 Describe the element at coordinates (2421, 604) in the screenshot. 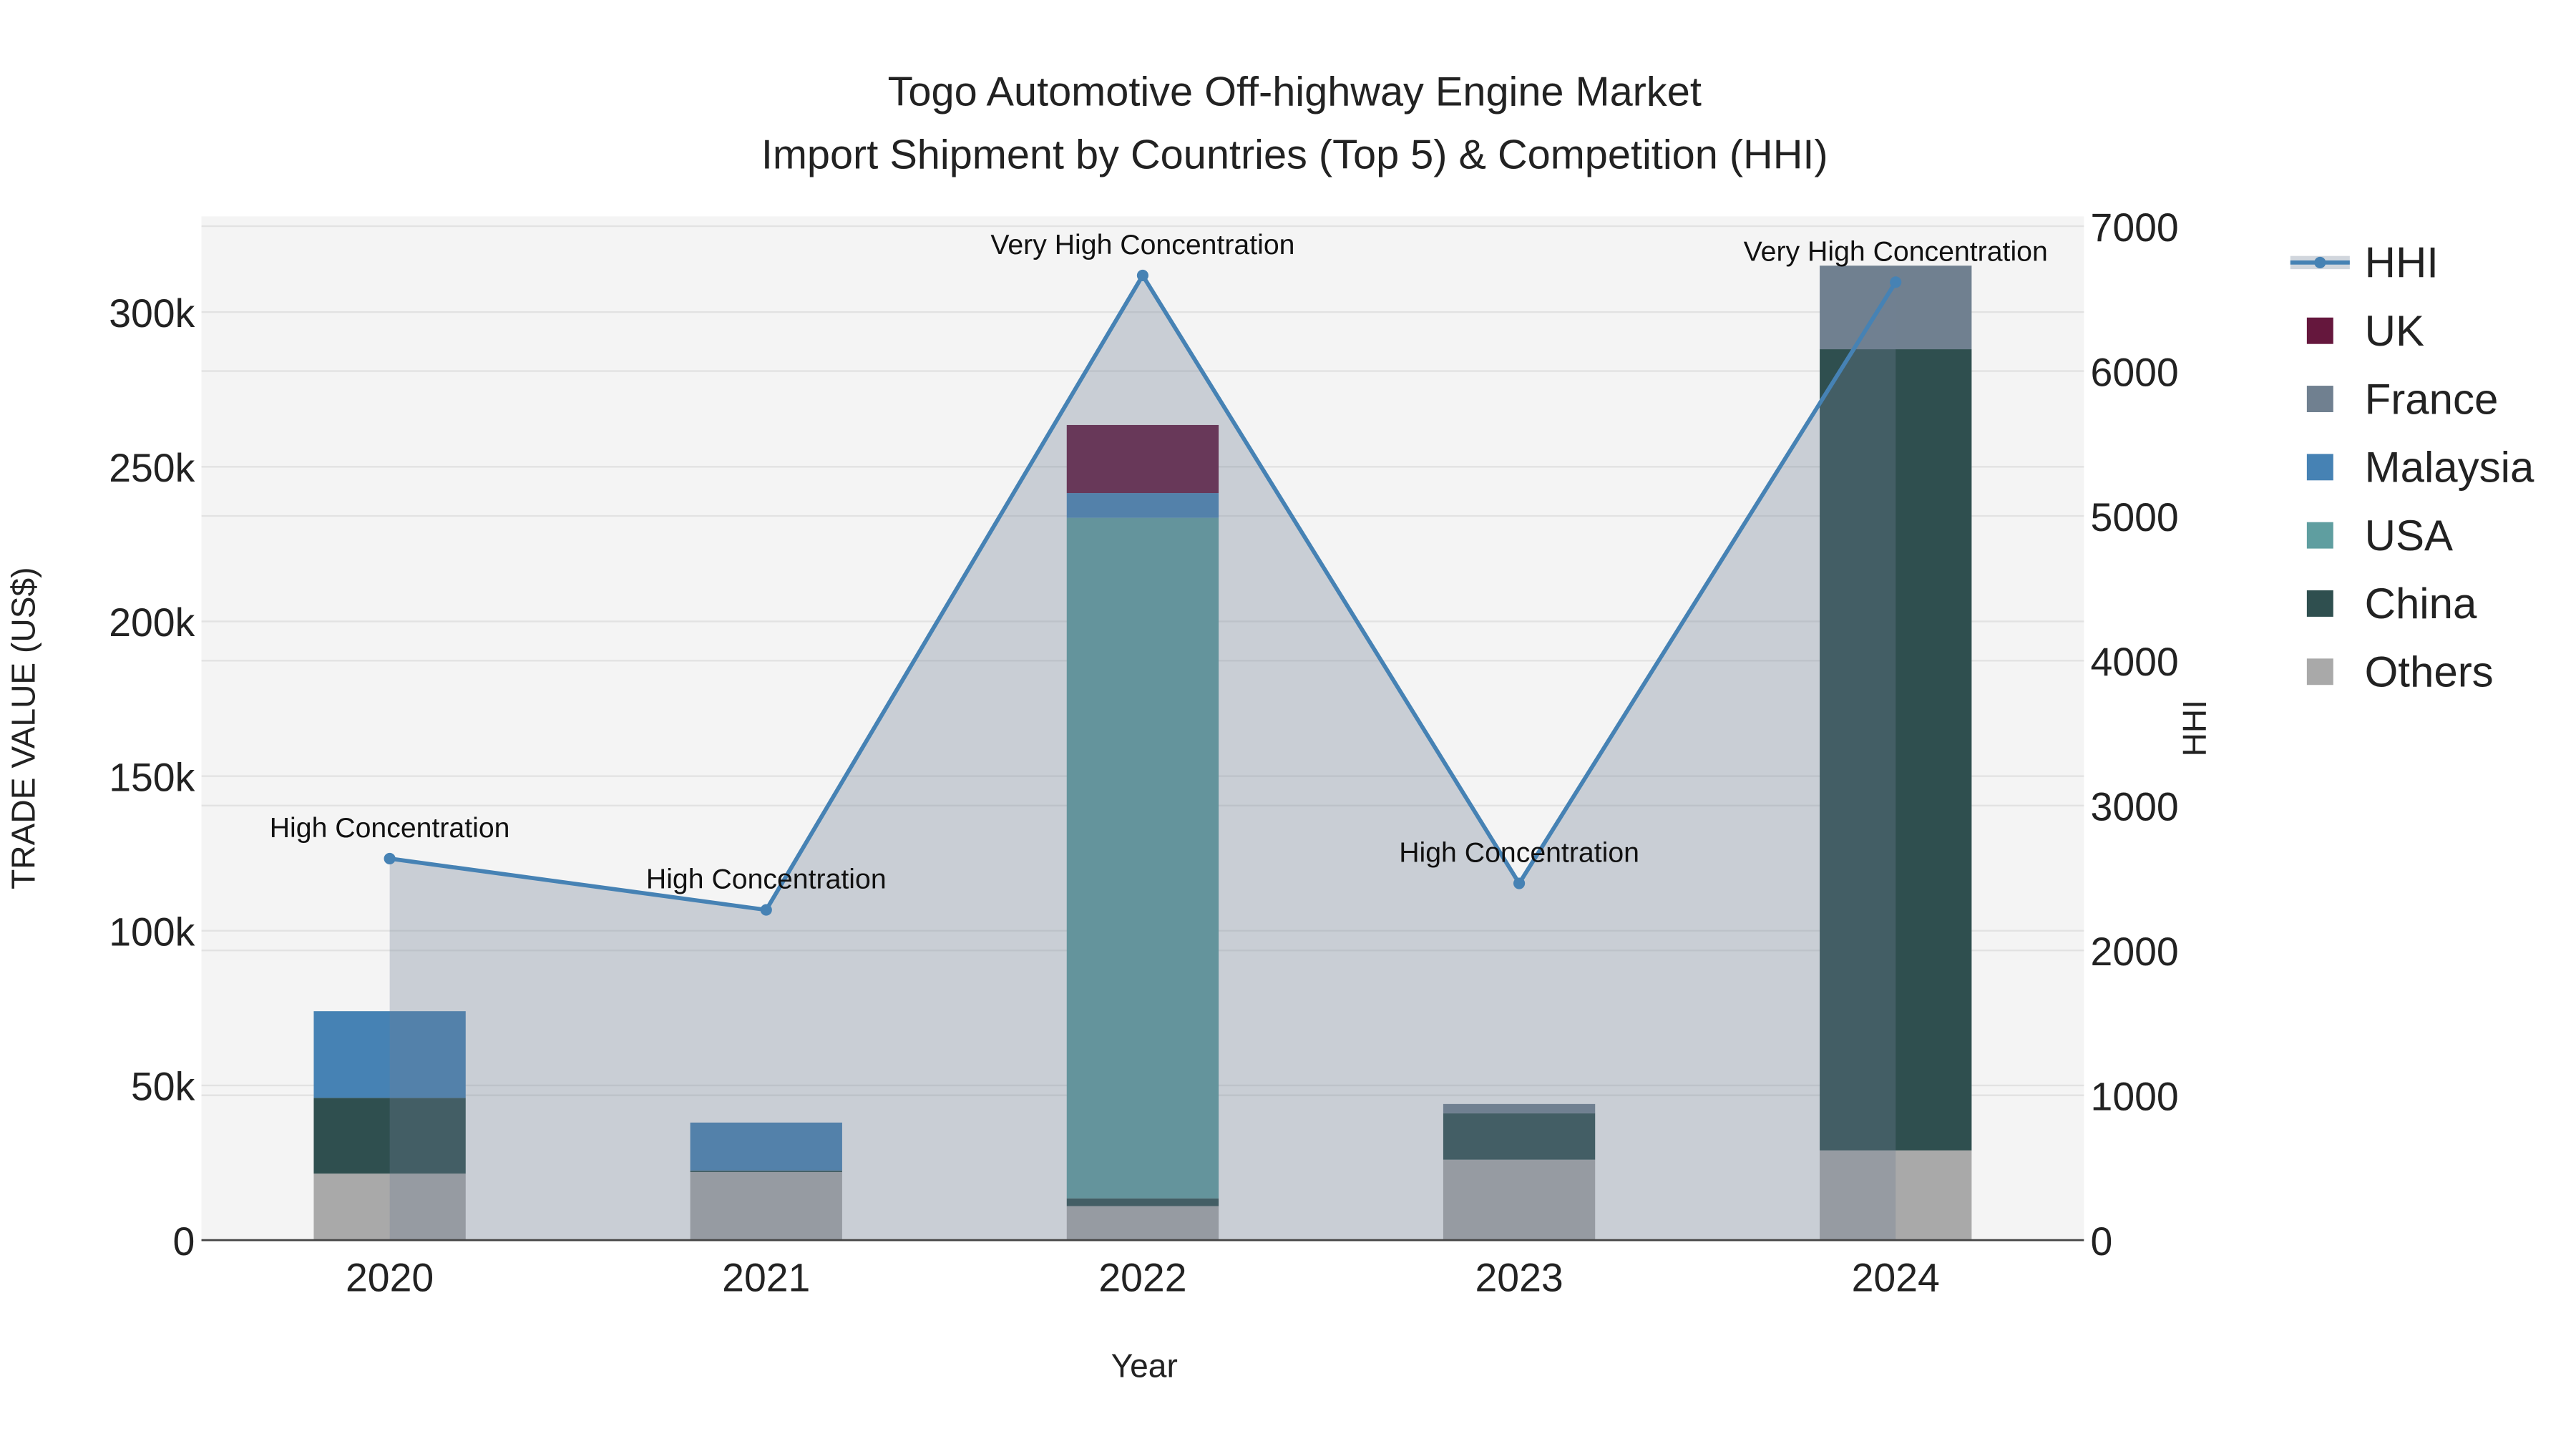

I see `legend-label-china: China` at that location.